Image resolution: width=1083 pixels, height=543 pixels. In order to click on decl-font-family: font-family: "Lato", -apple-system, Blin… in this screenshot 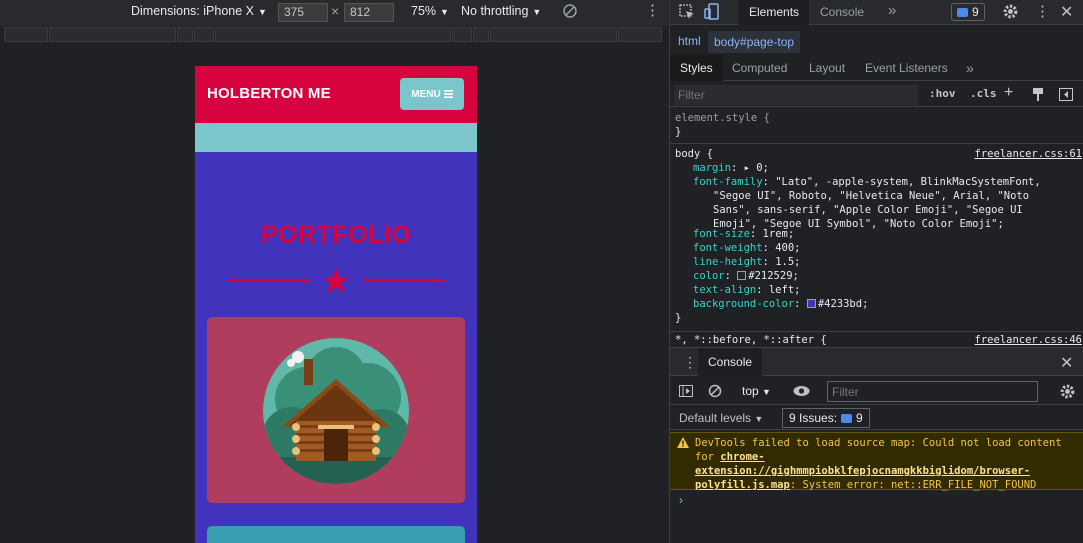, I will do `click(878, 203)`.